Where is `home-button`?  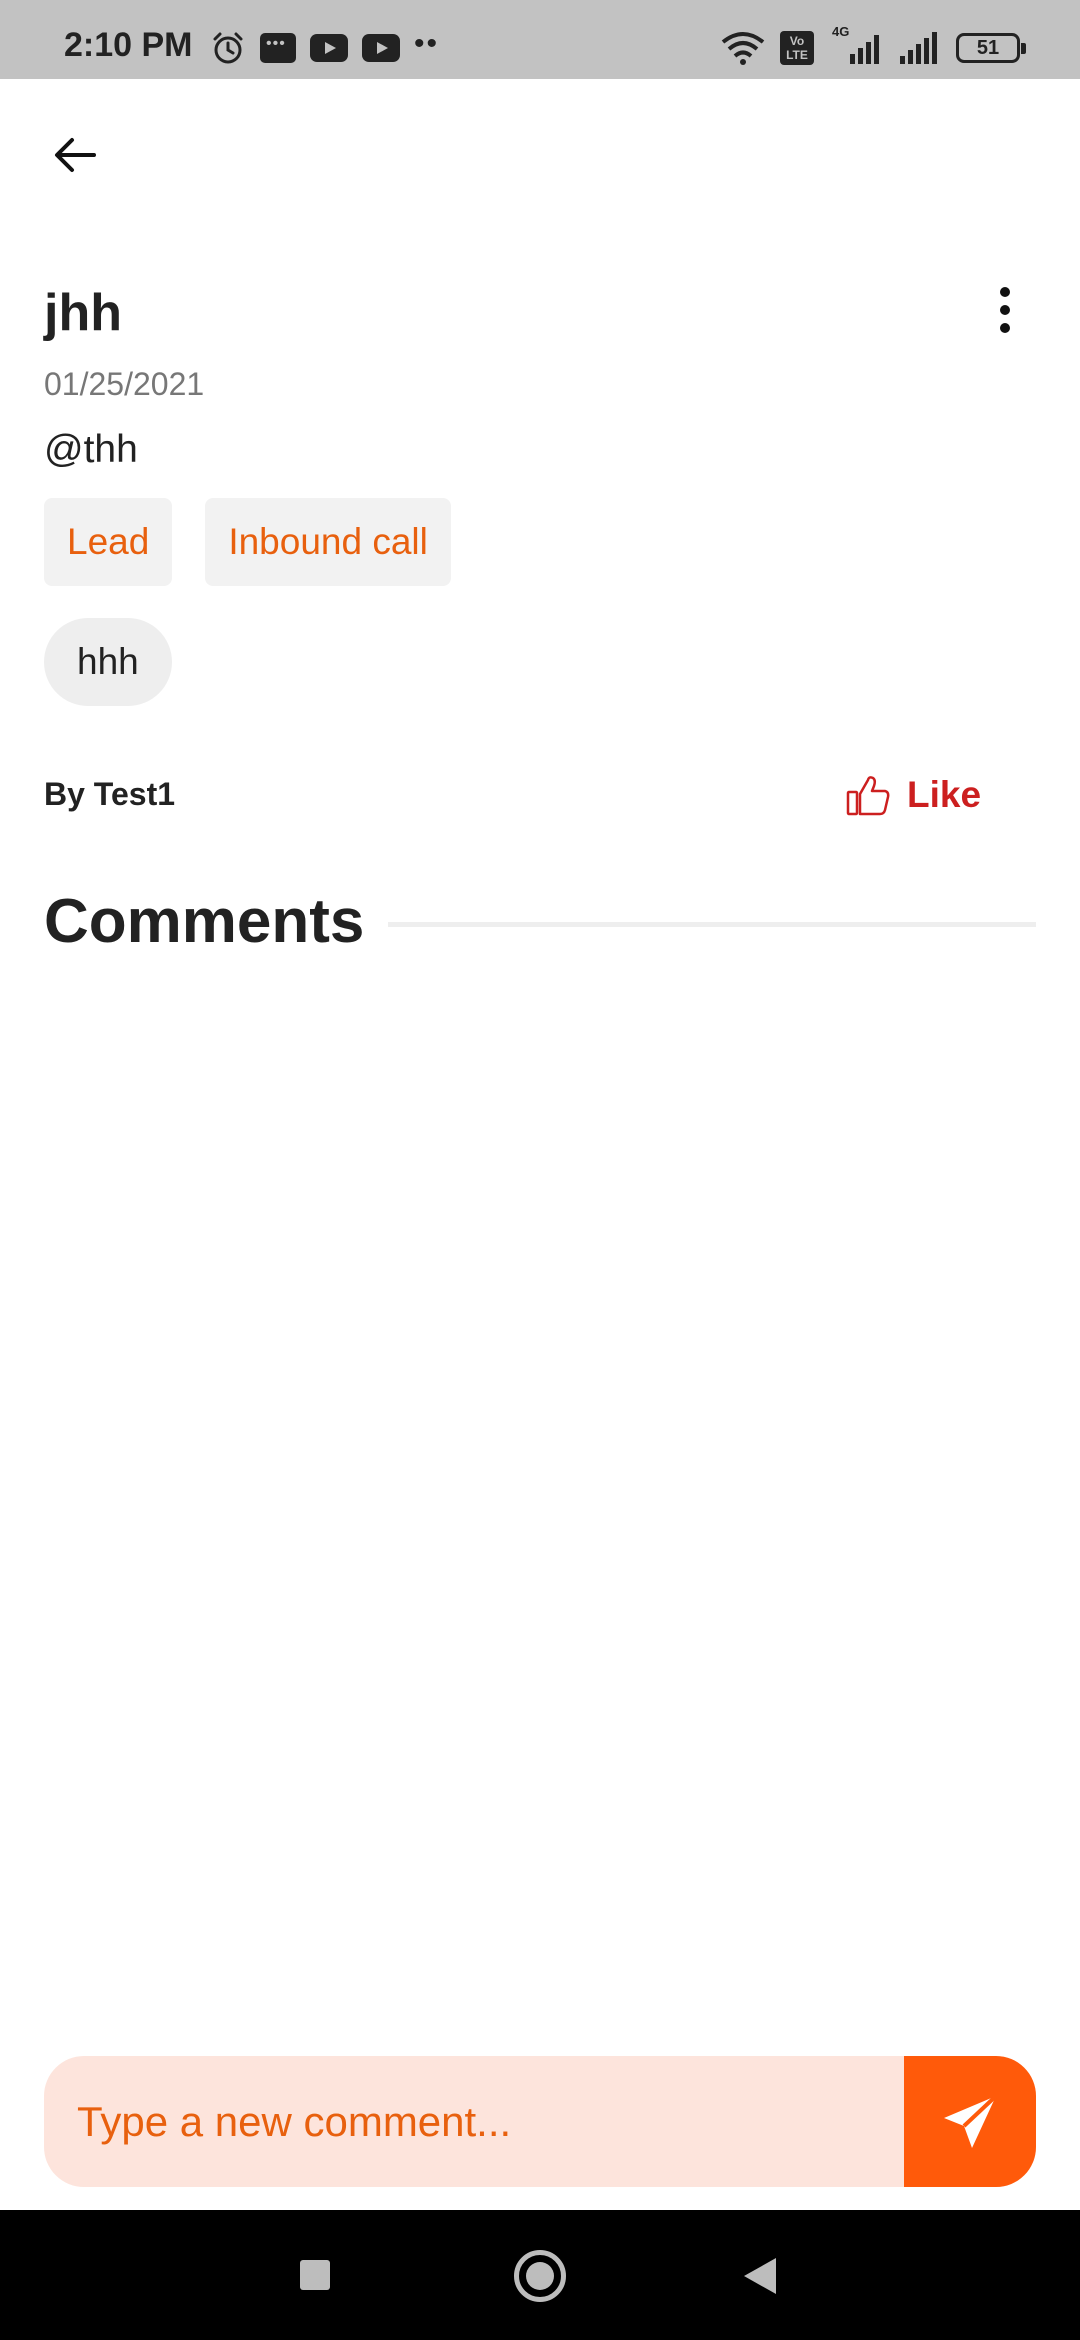 home-button is located at coordinates (540, 2276).